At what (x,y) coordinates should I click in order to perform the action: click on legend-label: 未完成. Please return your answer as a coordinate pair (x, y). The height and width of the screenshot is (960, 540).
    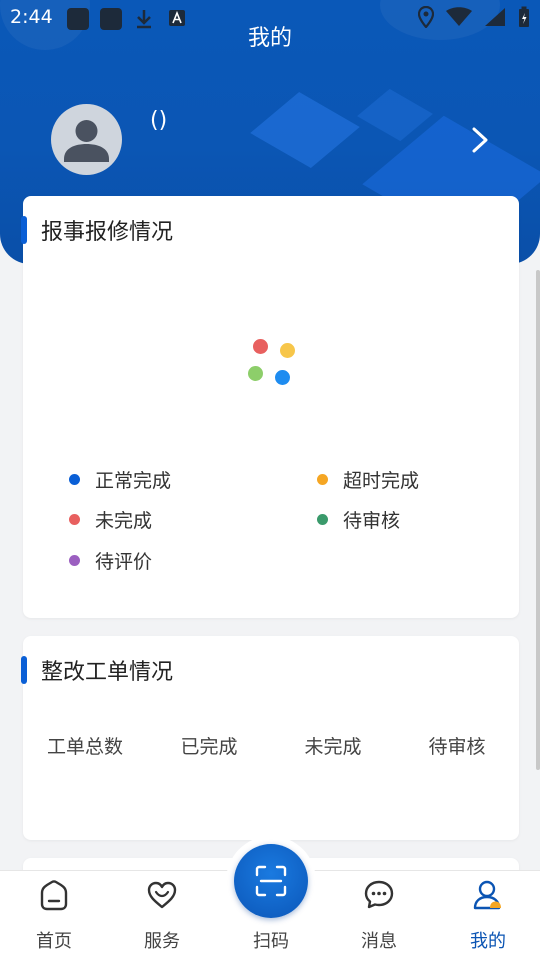
    Looking at the image, I should click on (124, 521).